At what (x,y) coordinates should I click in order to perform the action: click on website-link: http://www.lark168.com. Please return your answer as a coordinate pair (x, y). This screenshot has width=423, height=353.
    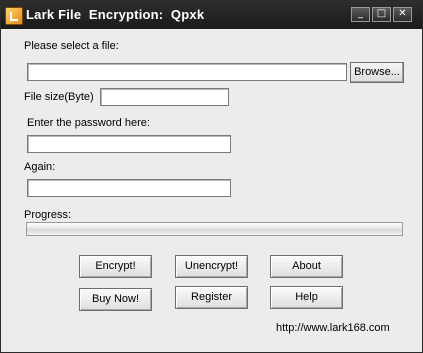
    Looking at the image, I should click on (333, 328).